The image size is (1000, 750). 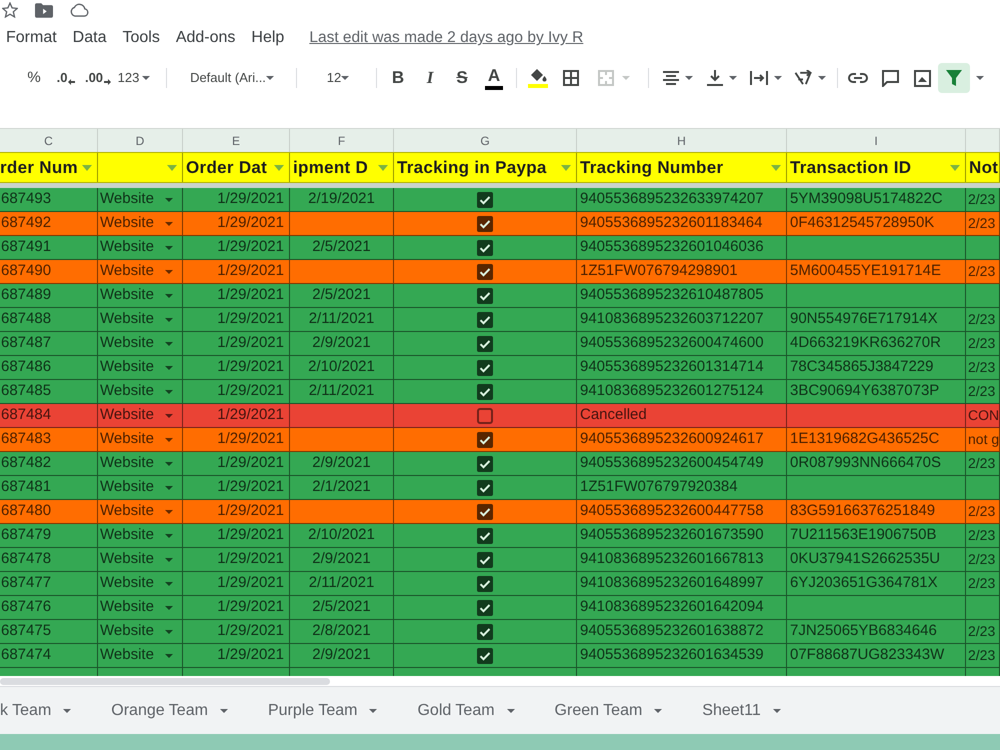 What do you see at coordinates (48, 141) in the screenshot?
I see `column-letter: C` at bounding box center [48, 141].